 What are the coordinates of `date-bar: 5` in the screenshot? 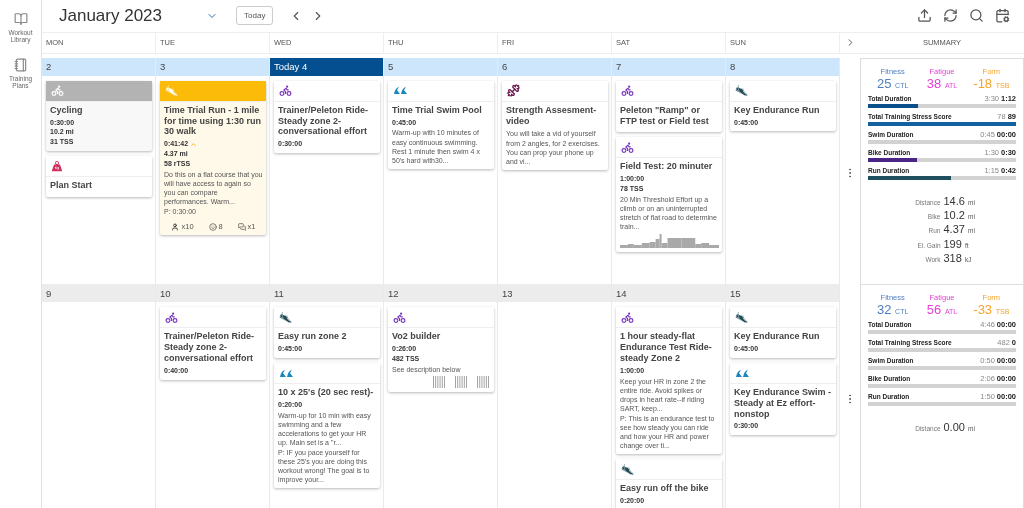 It's located at (440, 66).